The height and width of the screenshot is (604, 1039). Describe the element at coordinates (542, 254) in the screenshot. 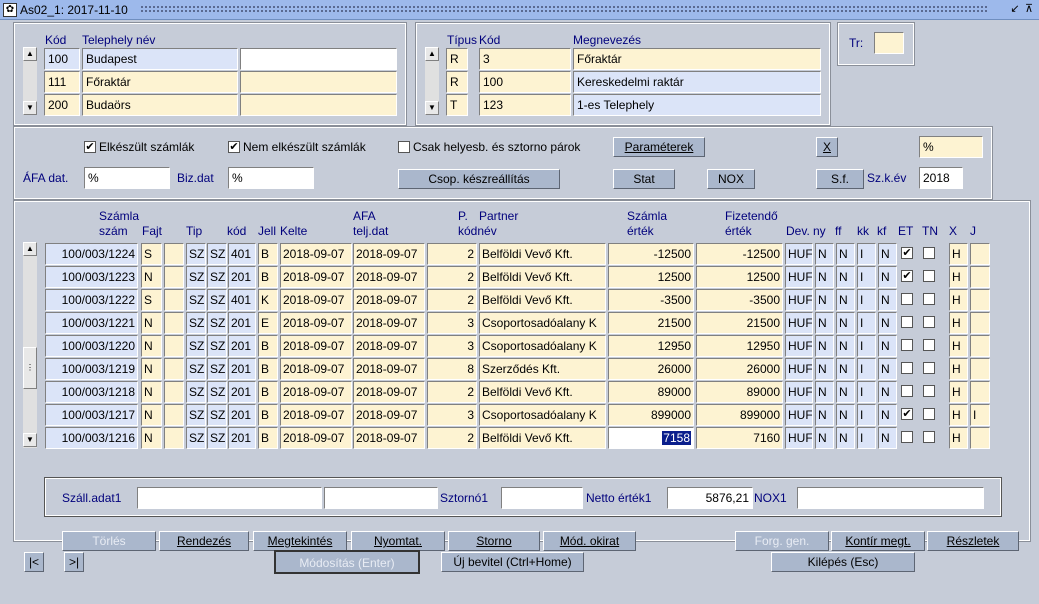

I see `cell-partner: Belföldi Vevő Kft.` at that location.